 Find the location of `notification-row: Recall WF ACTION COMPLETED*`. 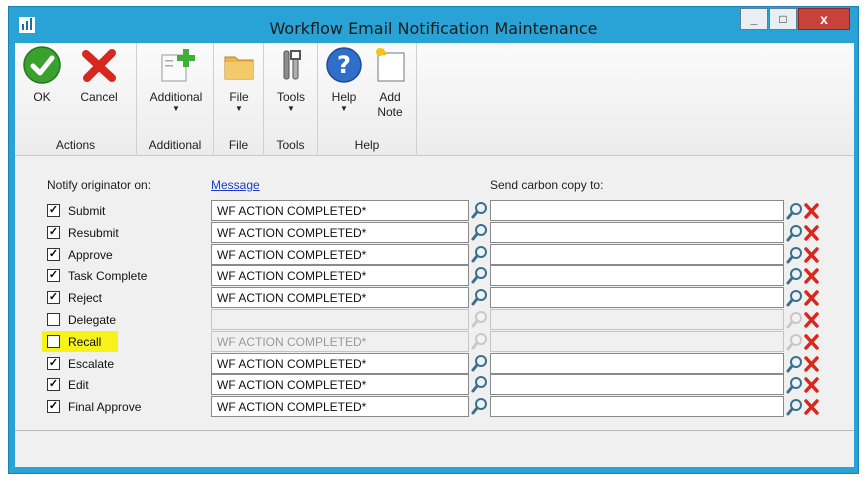

notification-row: Recall WF ACTION COMPLETED* is located at coordinates (434, 341).